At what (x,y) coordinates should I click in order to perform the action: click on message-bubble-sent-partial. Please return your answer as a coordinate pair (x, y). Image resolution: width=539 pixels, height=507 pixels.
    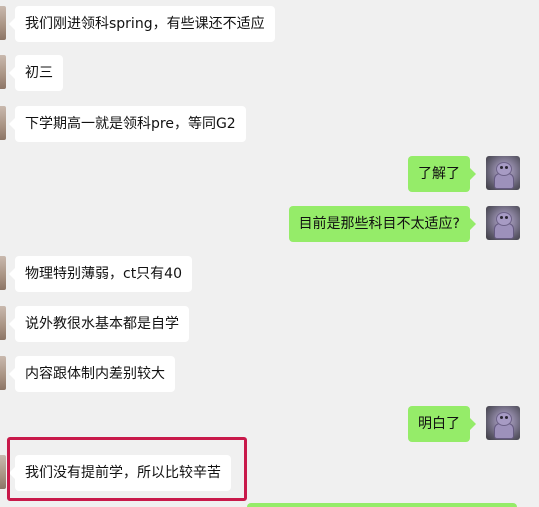
    Looking at the image, I should click on (382, 505).